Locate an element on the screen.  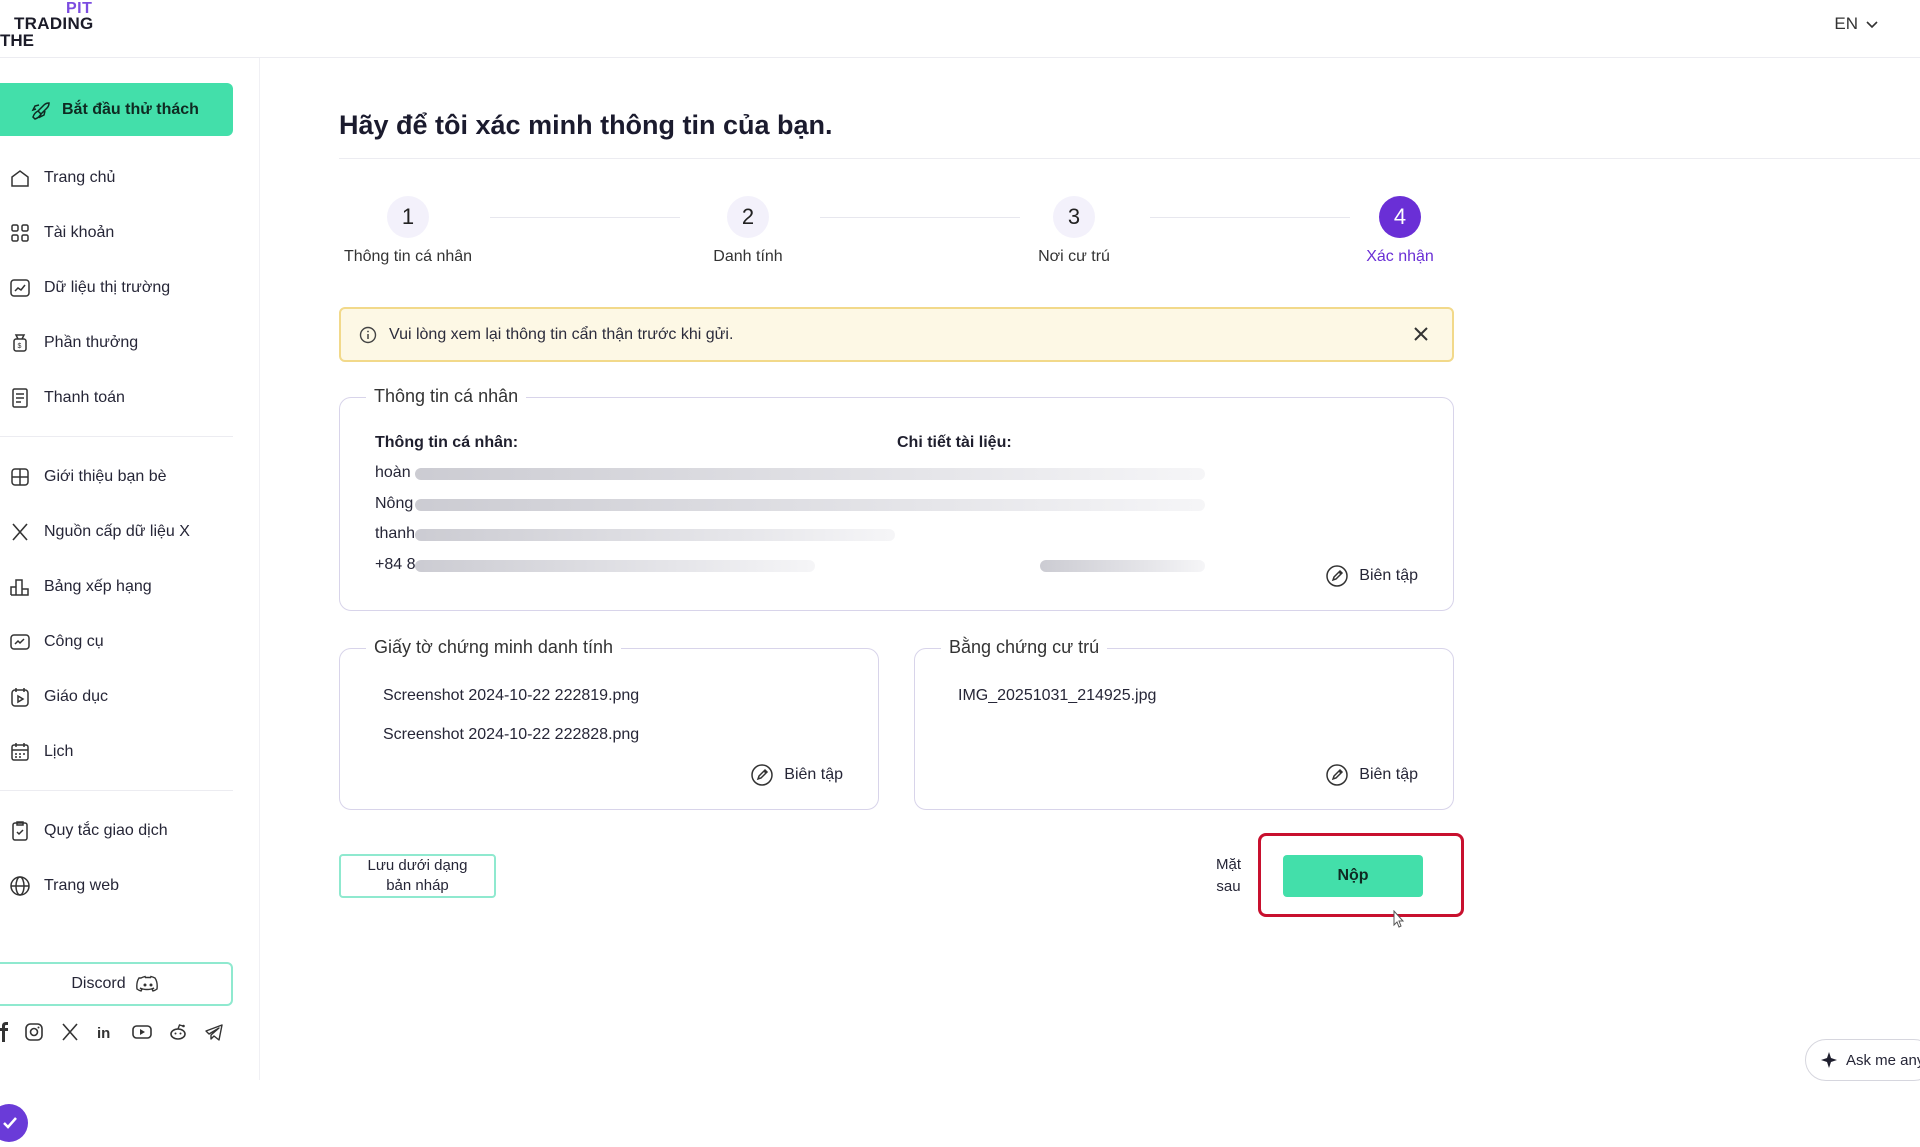
facebook-icon is located at coordinates (4, 1032).